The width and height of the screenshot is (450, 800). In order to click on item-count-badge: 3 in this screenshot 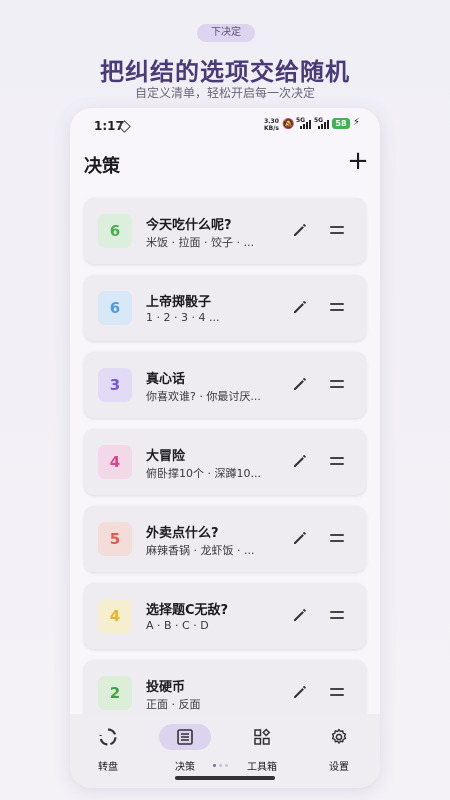, I will do `click(115, 385)`.